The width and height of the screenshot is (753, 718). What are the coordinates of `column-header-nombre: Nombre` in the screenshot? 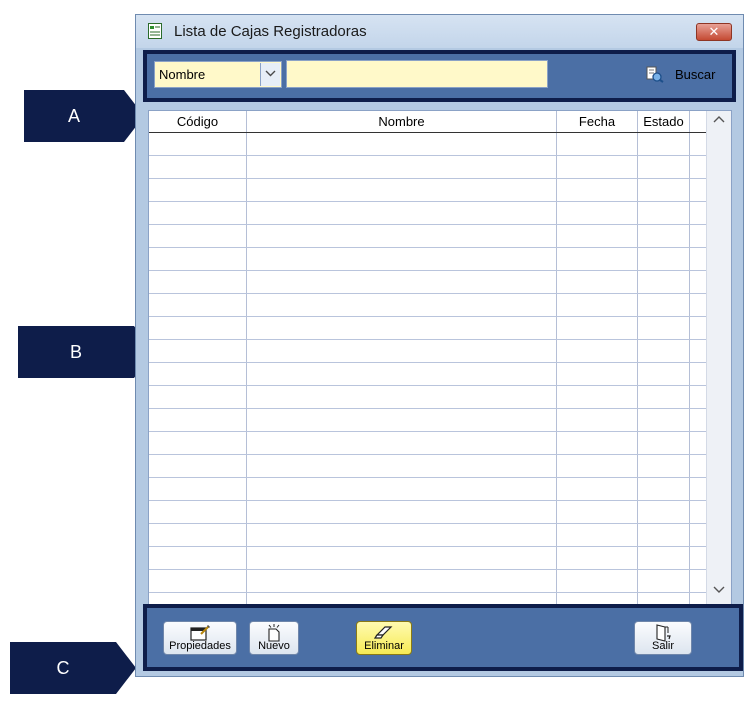 It's located at (402, 121).